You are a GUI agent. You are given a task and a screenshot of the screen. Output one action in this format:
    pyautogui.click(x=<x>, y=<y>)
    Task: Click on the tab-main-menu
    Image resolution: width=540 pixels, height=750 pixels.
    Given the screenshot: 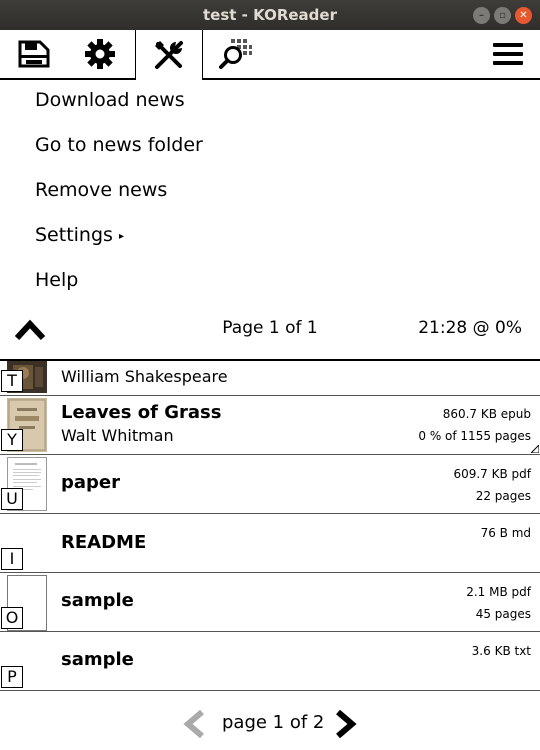 What is the action you would take?
    pyautogui.click(x=508, y=54)
    